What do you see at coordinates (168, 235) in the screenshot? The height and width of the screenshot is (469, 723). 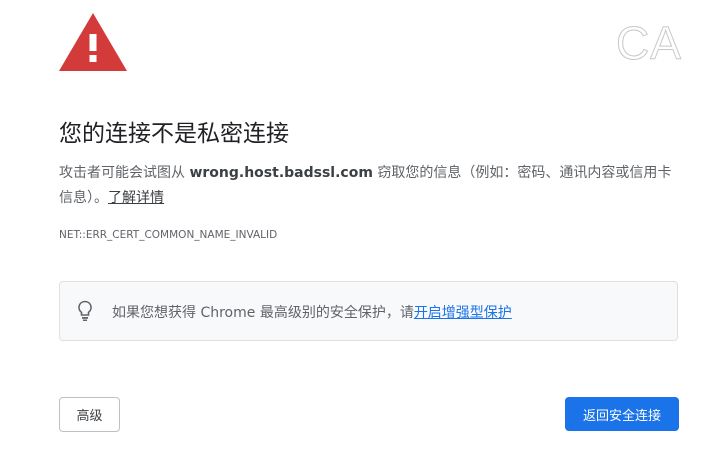 I see `error-code: NET::ERR_CERT_COMMON_NAME_INVALID` at bounding box center [168, 235].